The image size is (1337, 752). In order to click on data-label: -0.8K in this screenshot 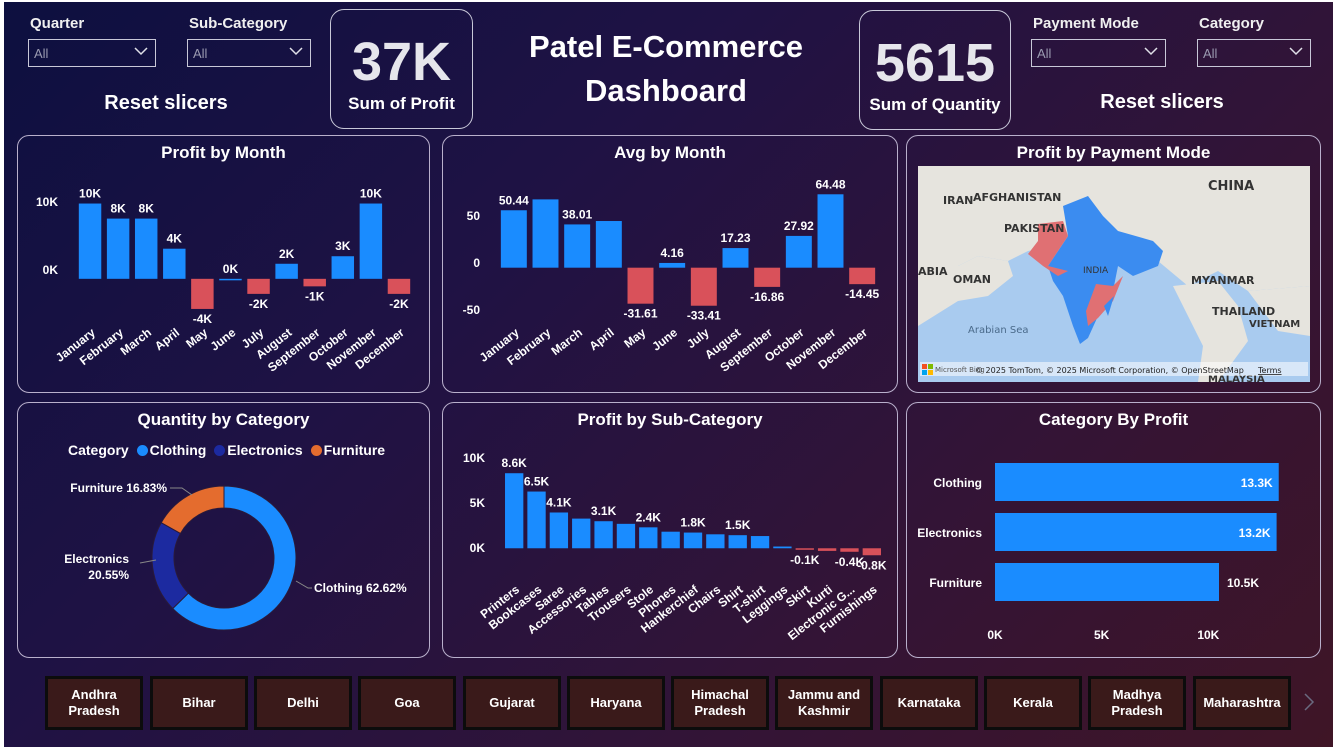, I will do `click(872, 565)`.